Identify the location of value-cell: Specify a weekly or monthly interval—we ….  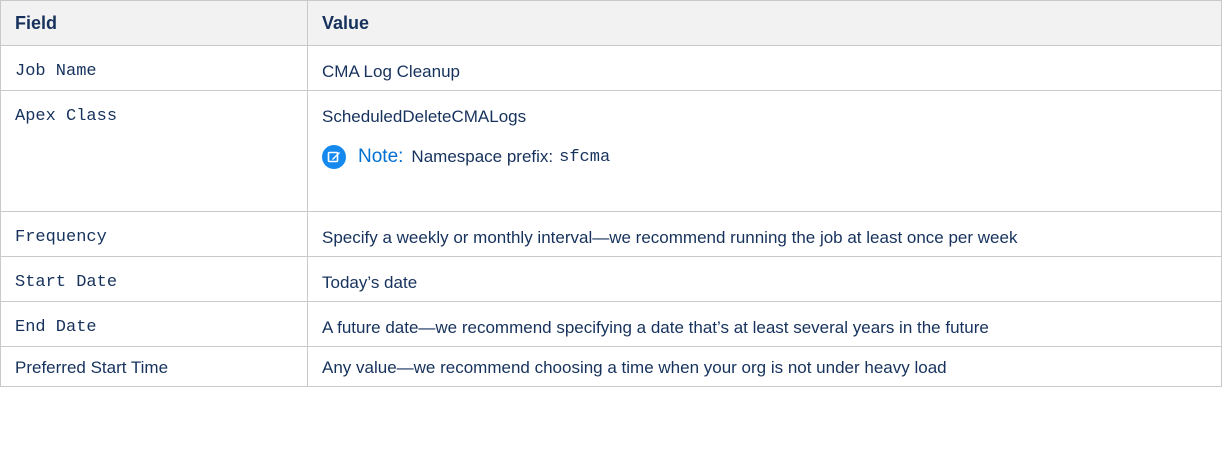
(764, 234).